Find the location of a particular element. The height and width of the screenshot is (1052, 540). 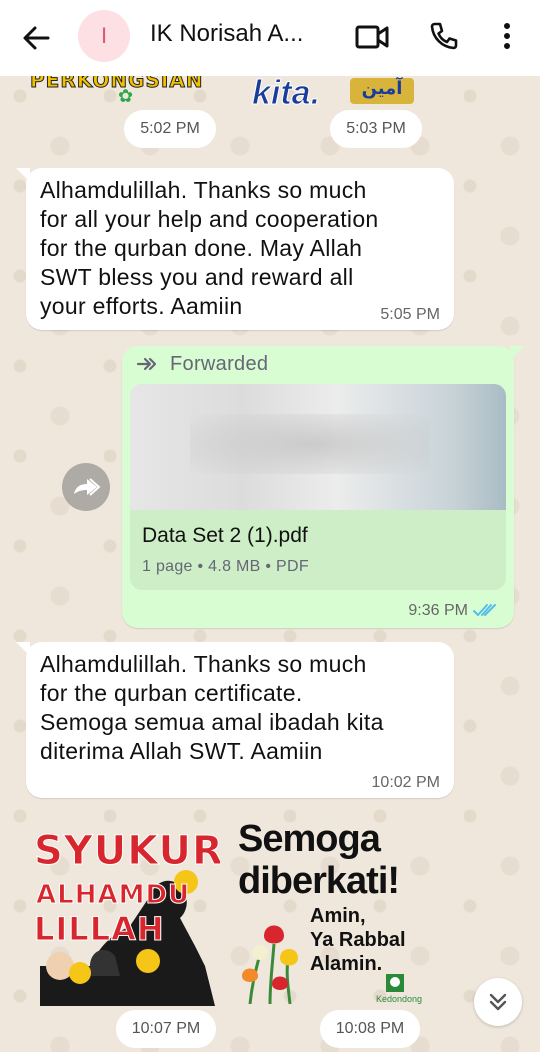

tulips-icon is located at coordinates (270, 964).